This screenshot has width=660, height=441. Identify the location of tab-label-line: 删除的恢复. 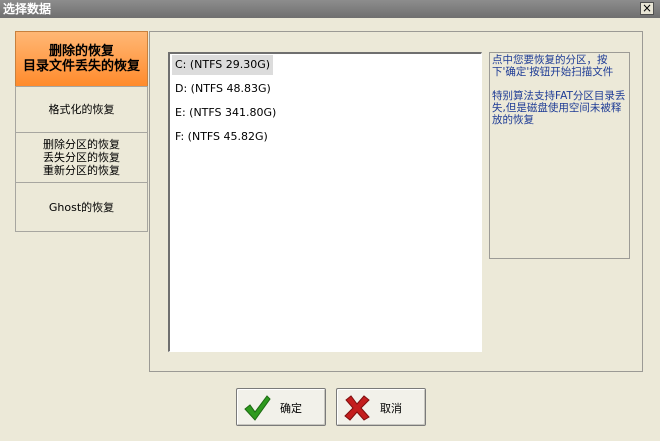
(81, 51).